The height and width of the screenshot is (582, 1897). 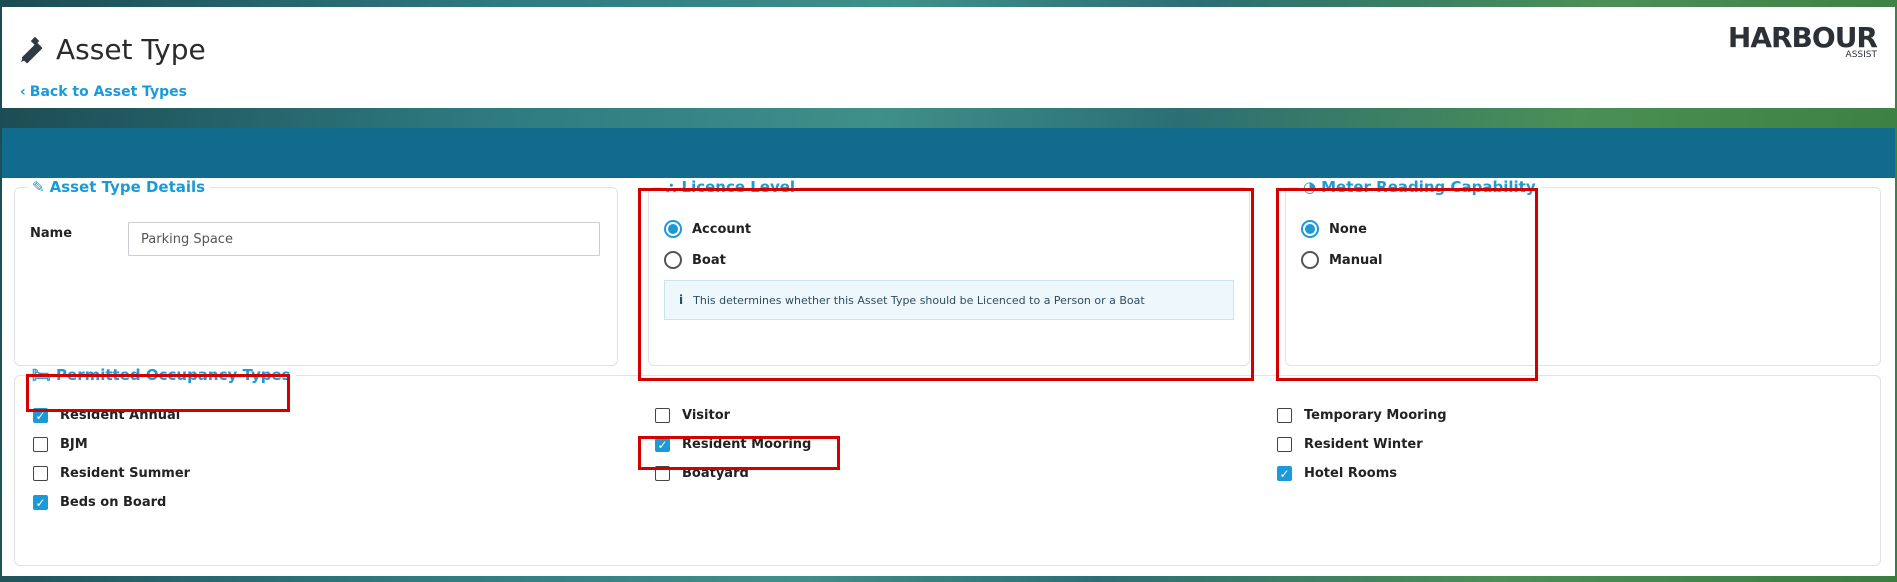 I want to click on occ-beds-on-board: ✓ Beds on Board, so click(x=99, y=502).